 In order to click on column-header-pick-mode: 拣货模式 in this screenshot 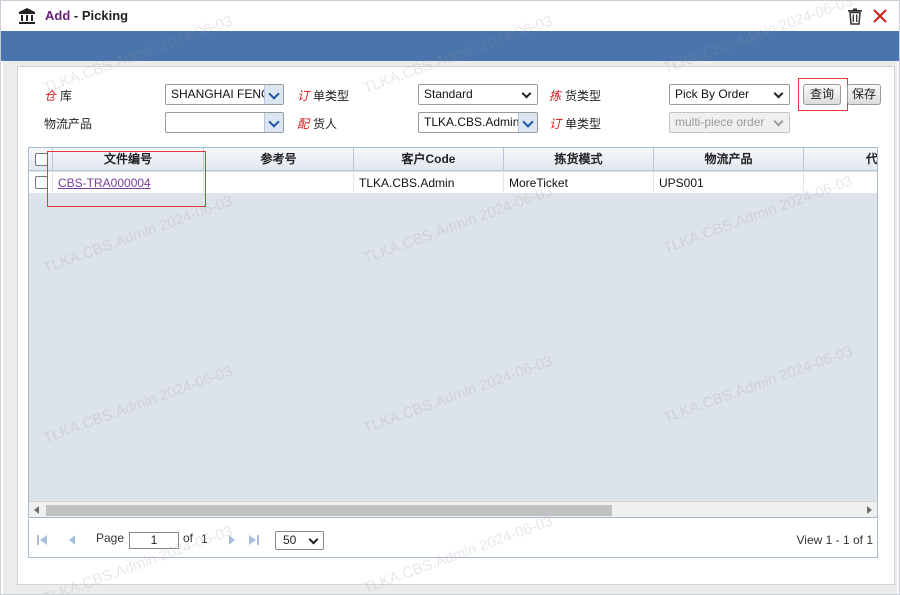, I will do `click(579, 159)`.